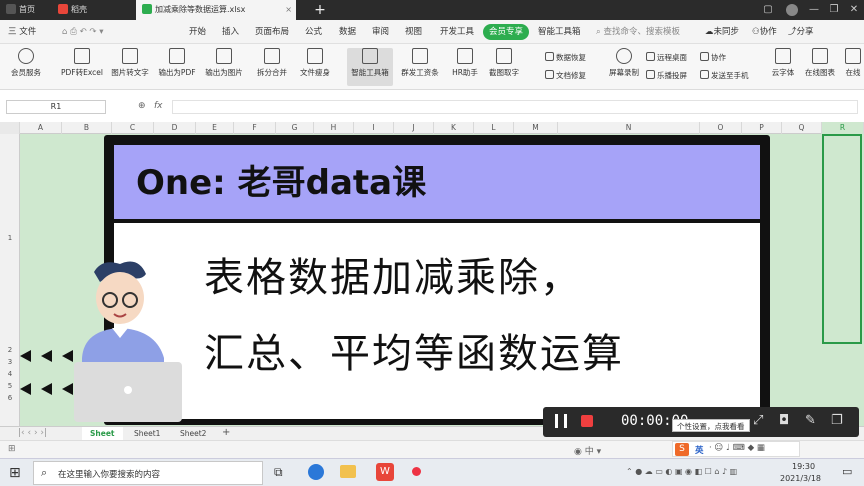 This screenshot has height=486, width=864. I want to click on wps-icon: W, so click(385, 472).